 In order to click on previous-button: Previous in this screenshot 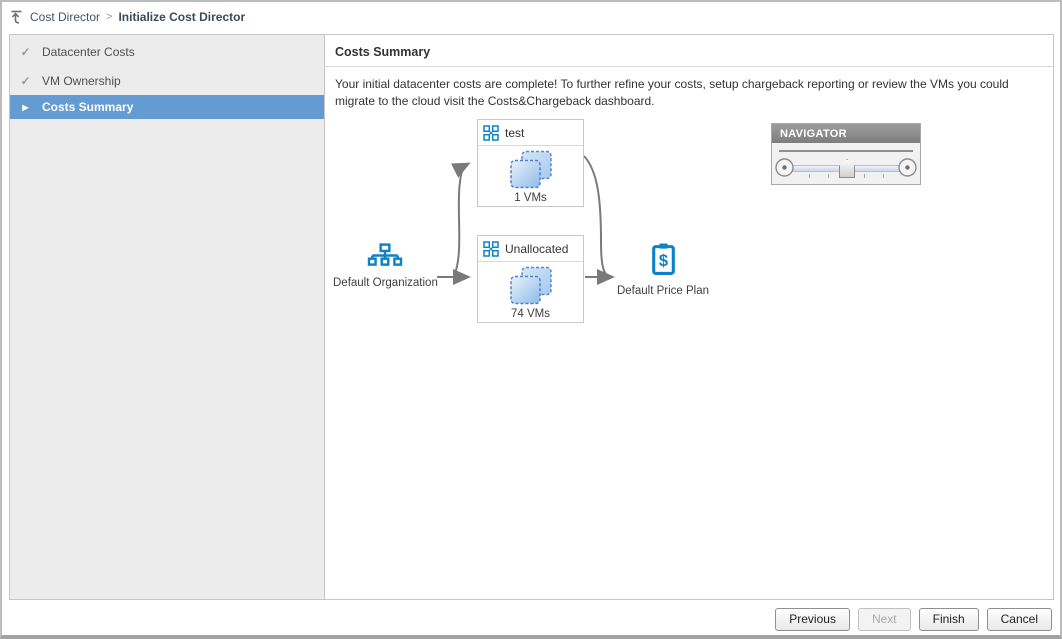, I will do `click(812, 619)`.